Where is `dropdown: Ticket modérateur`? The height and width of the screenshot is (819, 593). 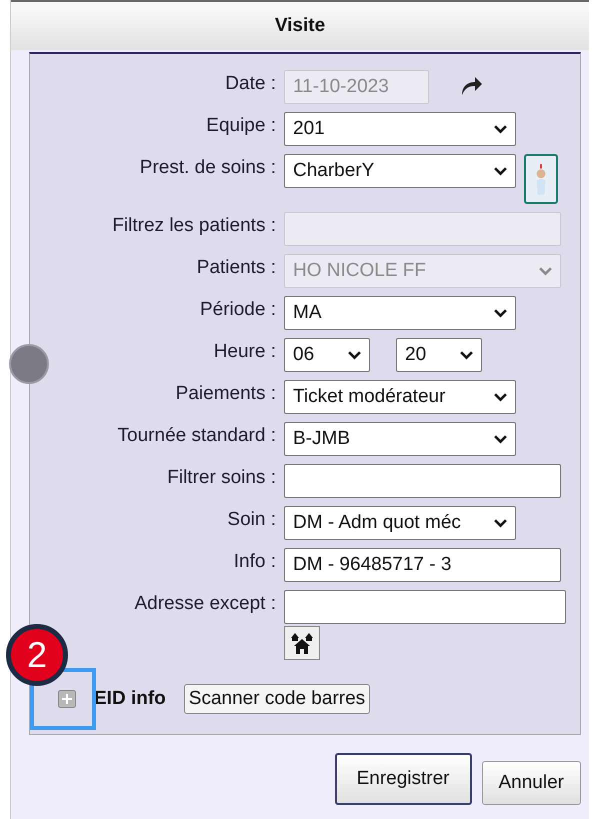
dropdown: Ticket modérateur is located at coordinates (400, 397).